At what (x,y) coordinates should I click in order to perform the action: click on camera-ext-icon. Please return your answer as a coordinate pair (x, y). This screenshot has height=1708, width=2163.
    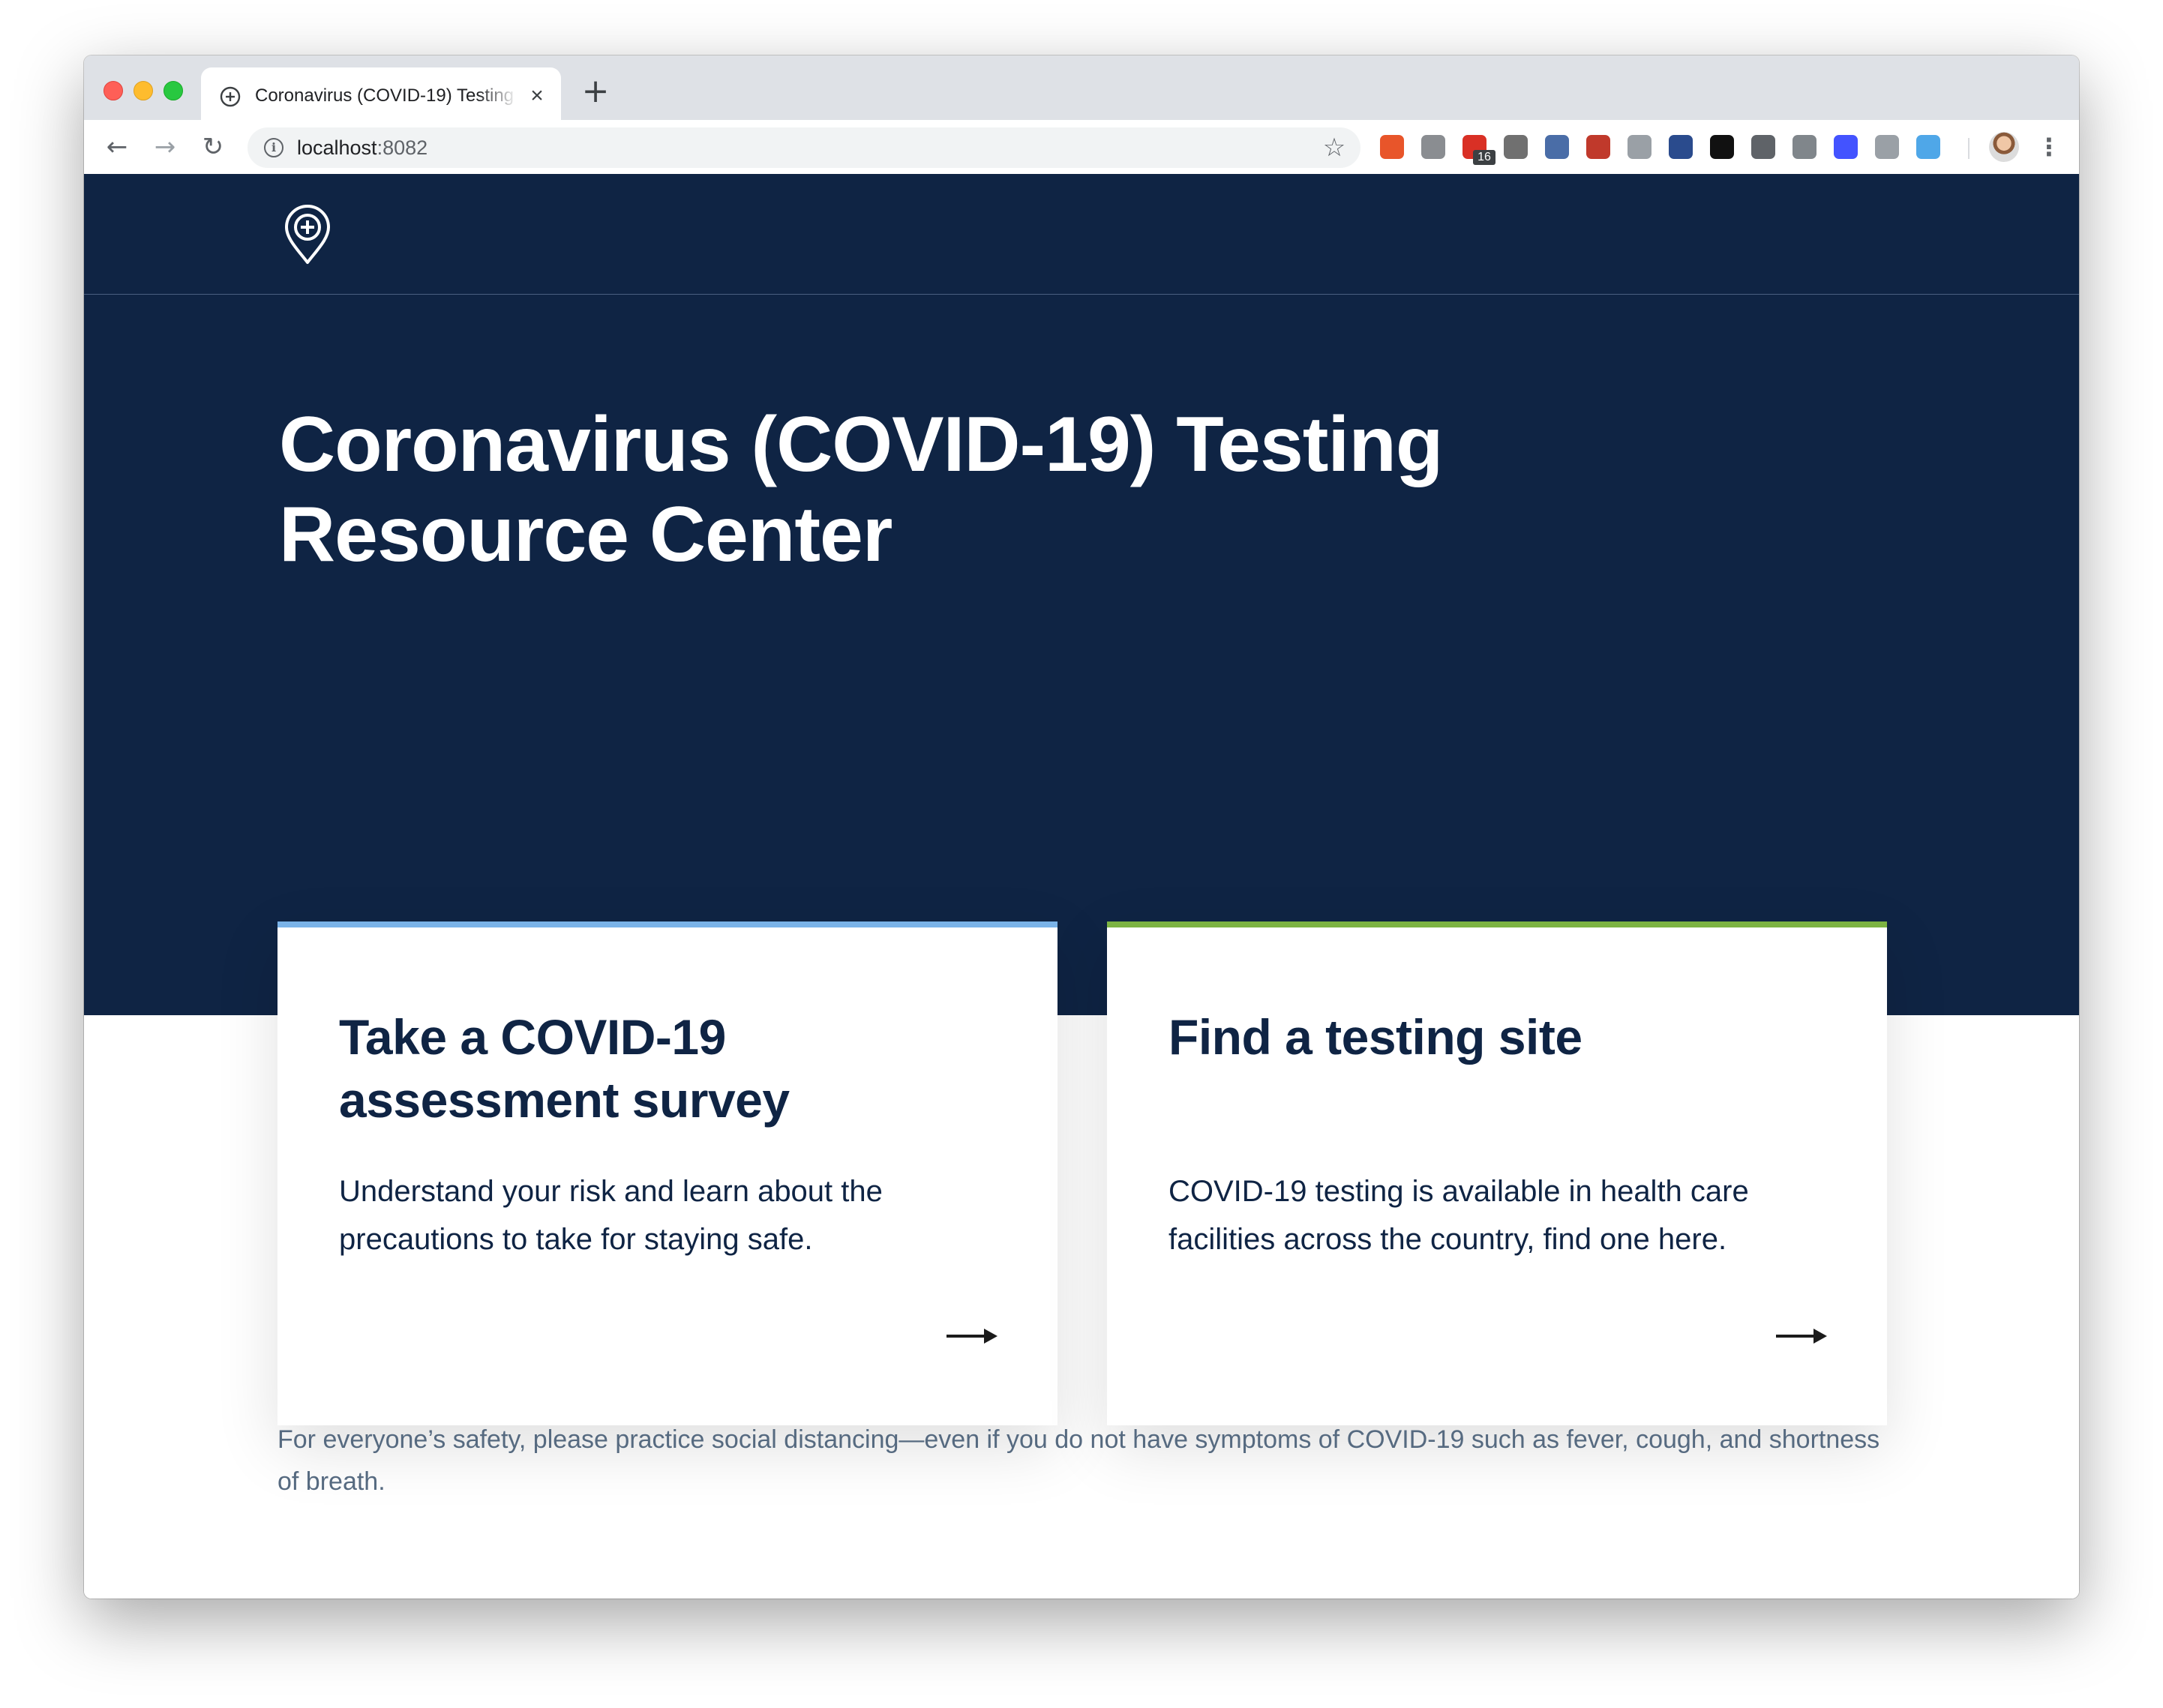
    Looking at the image, I should click on (1804, 147).